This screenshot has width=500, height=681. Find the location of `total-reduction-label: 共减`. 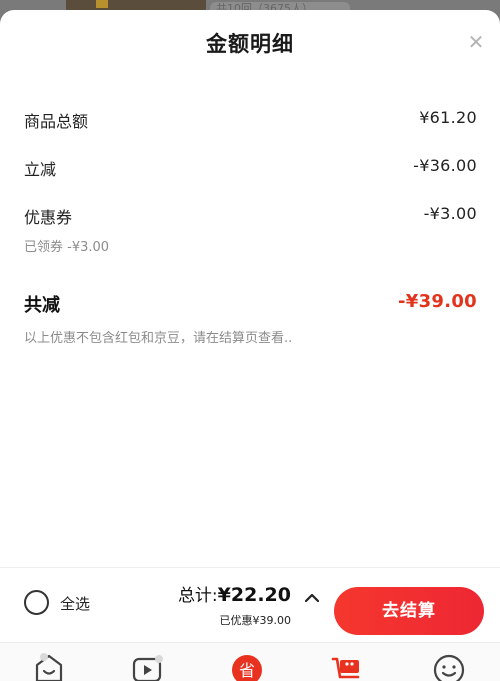

total-reduction-label: 共减 is located at coordinates (42, 305).